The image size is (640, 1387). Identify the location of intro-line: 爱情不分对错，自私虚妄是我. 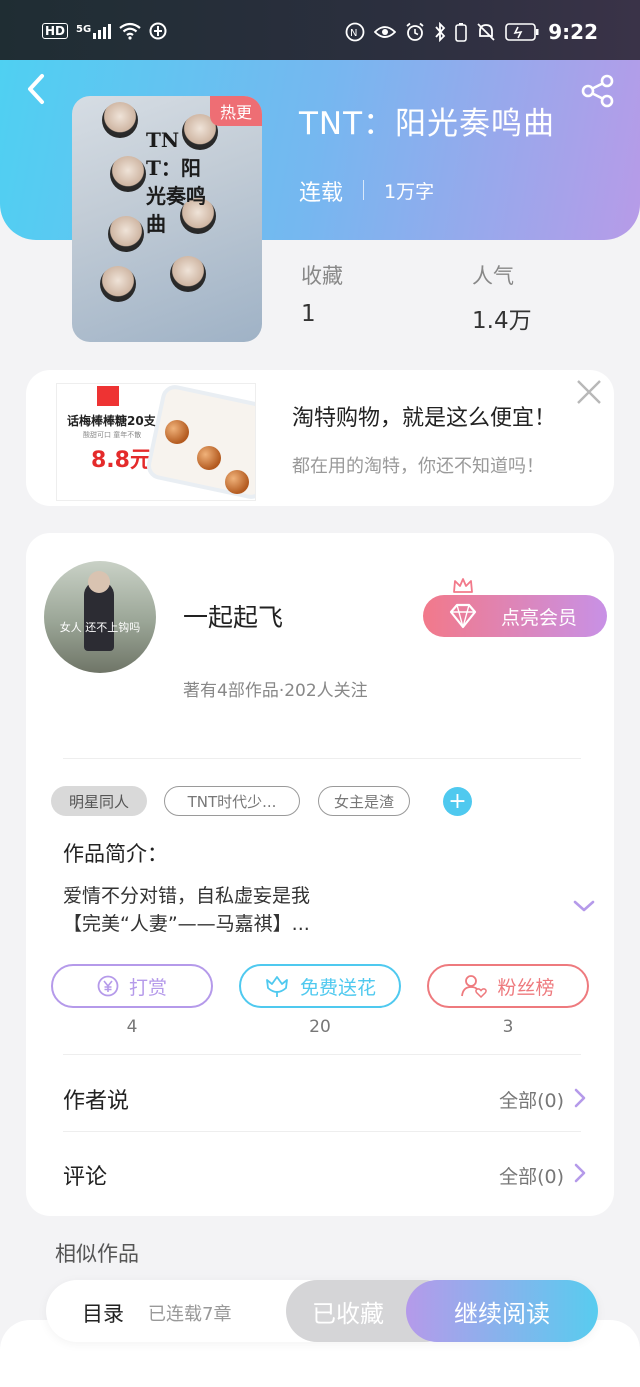
(187, 896).